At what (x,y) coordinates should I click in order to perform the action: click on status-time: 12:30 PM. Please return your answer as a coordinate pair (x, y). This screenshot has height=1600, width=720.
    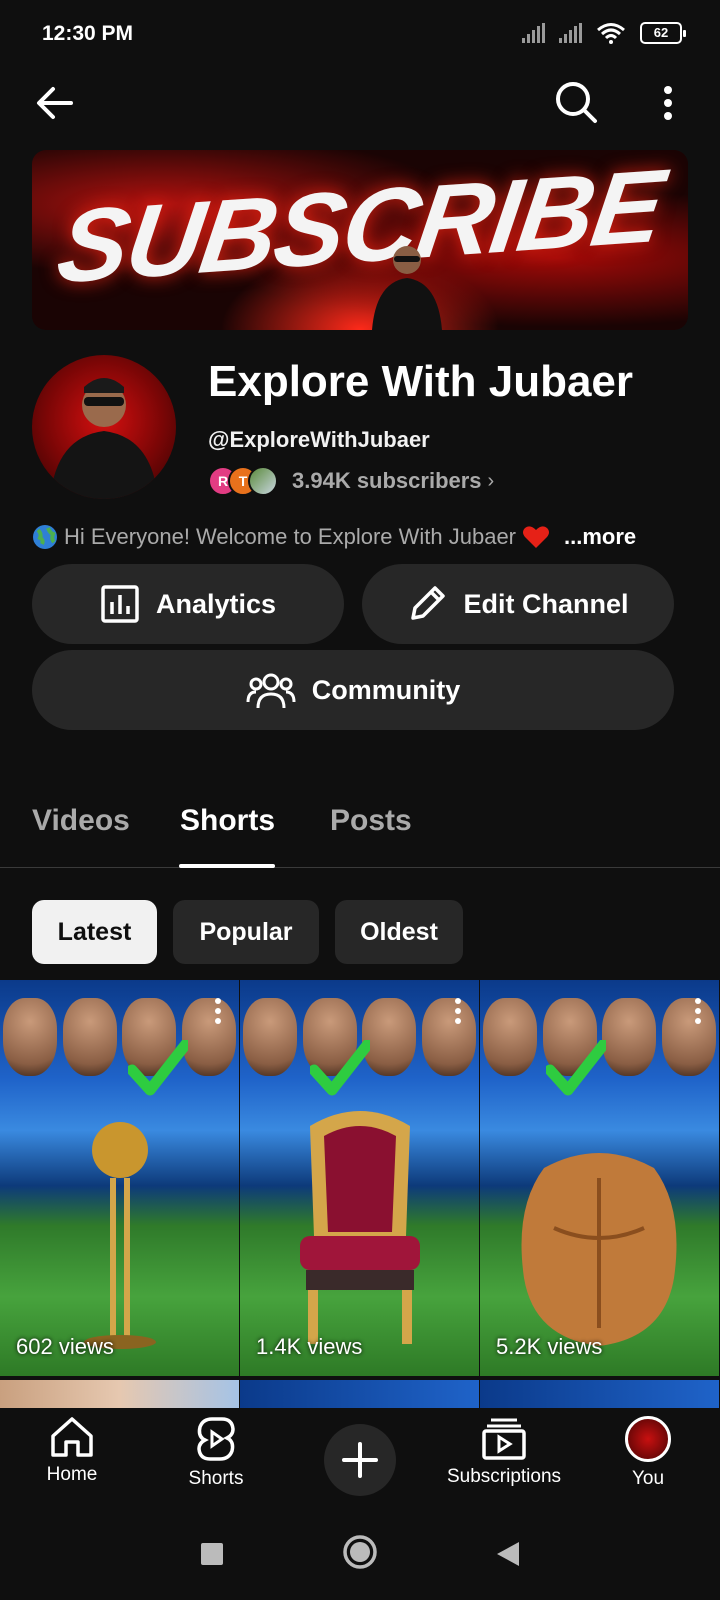
    Looking at the image, I should click on (88, 33).